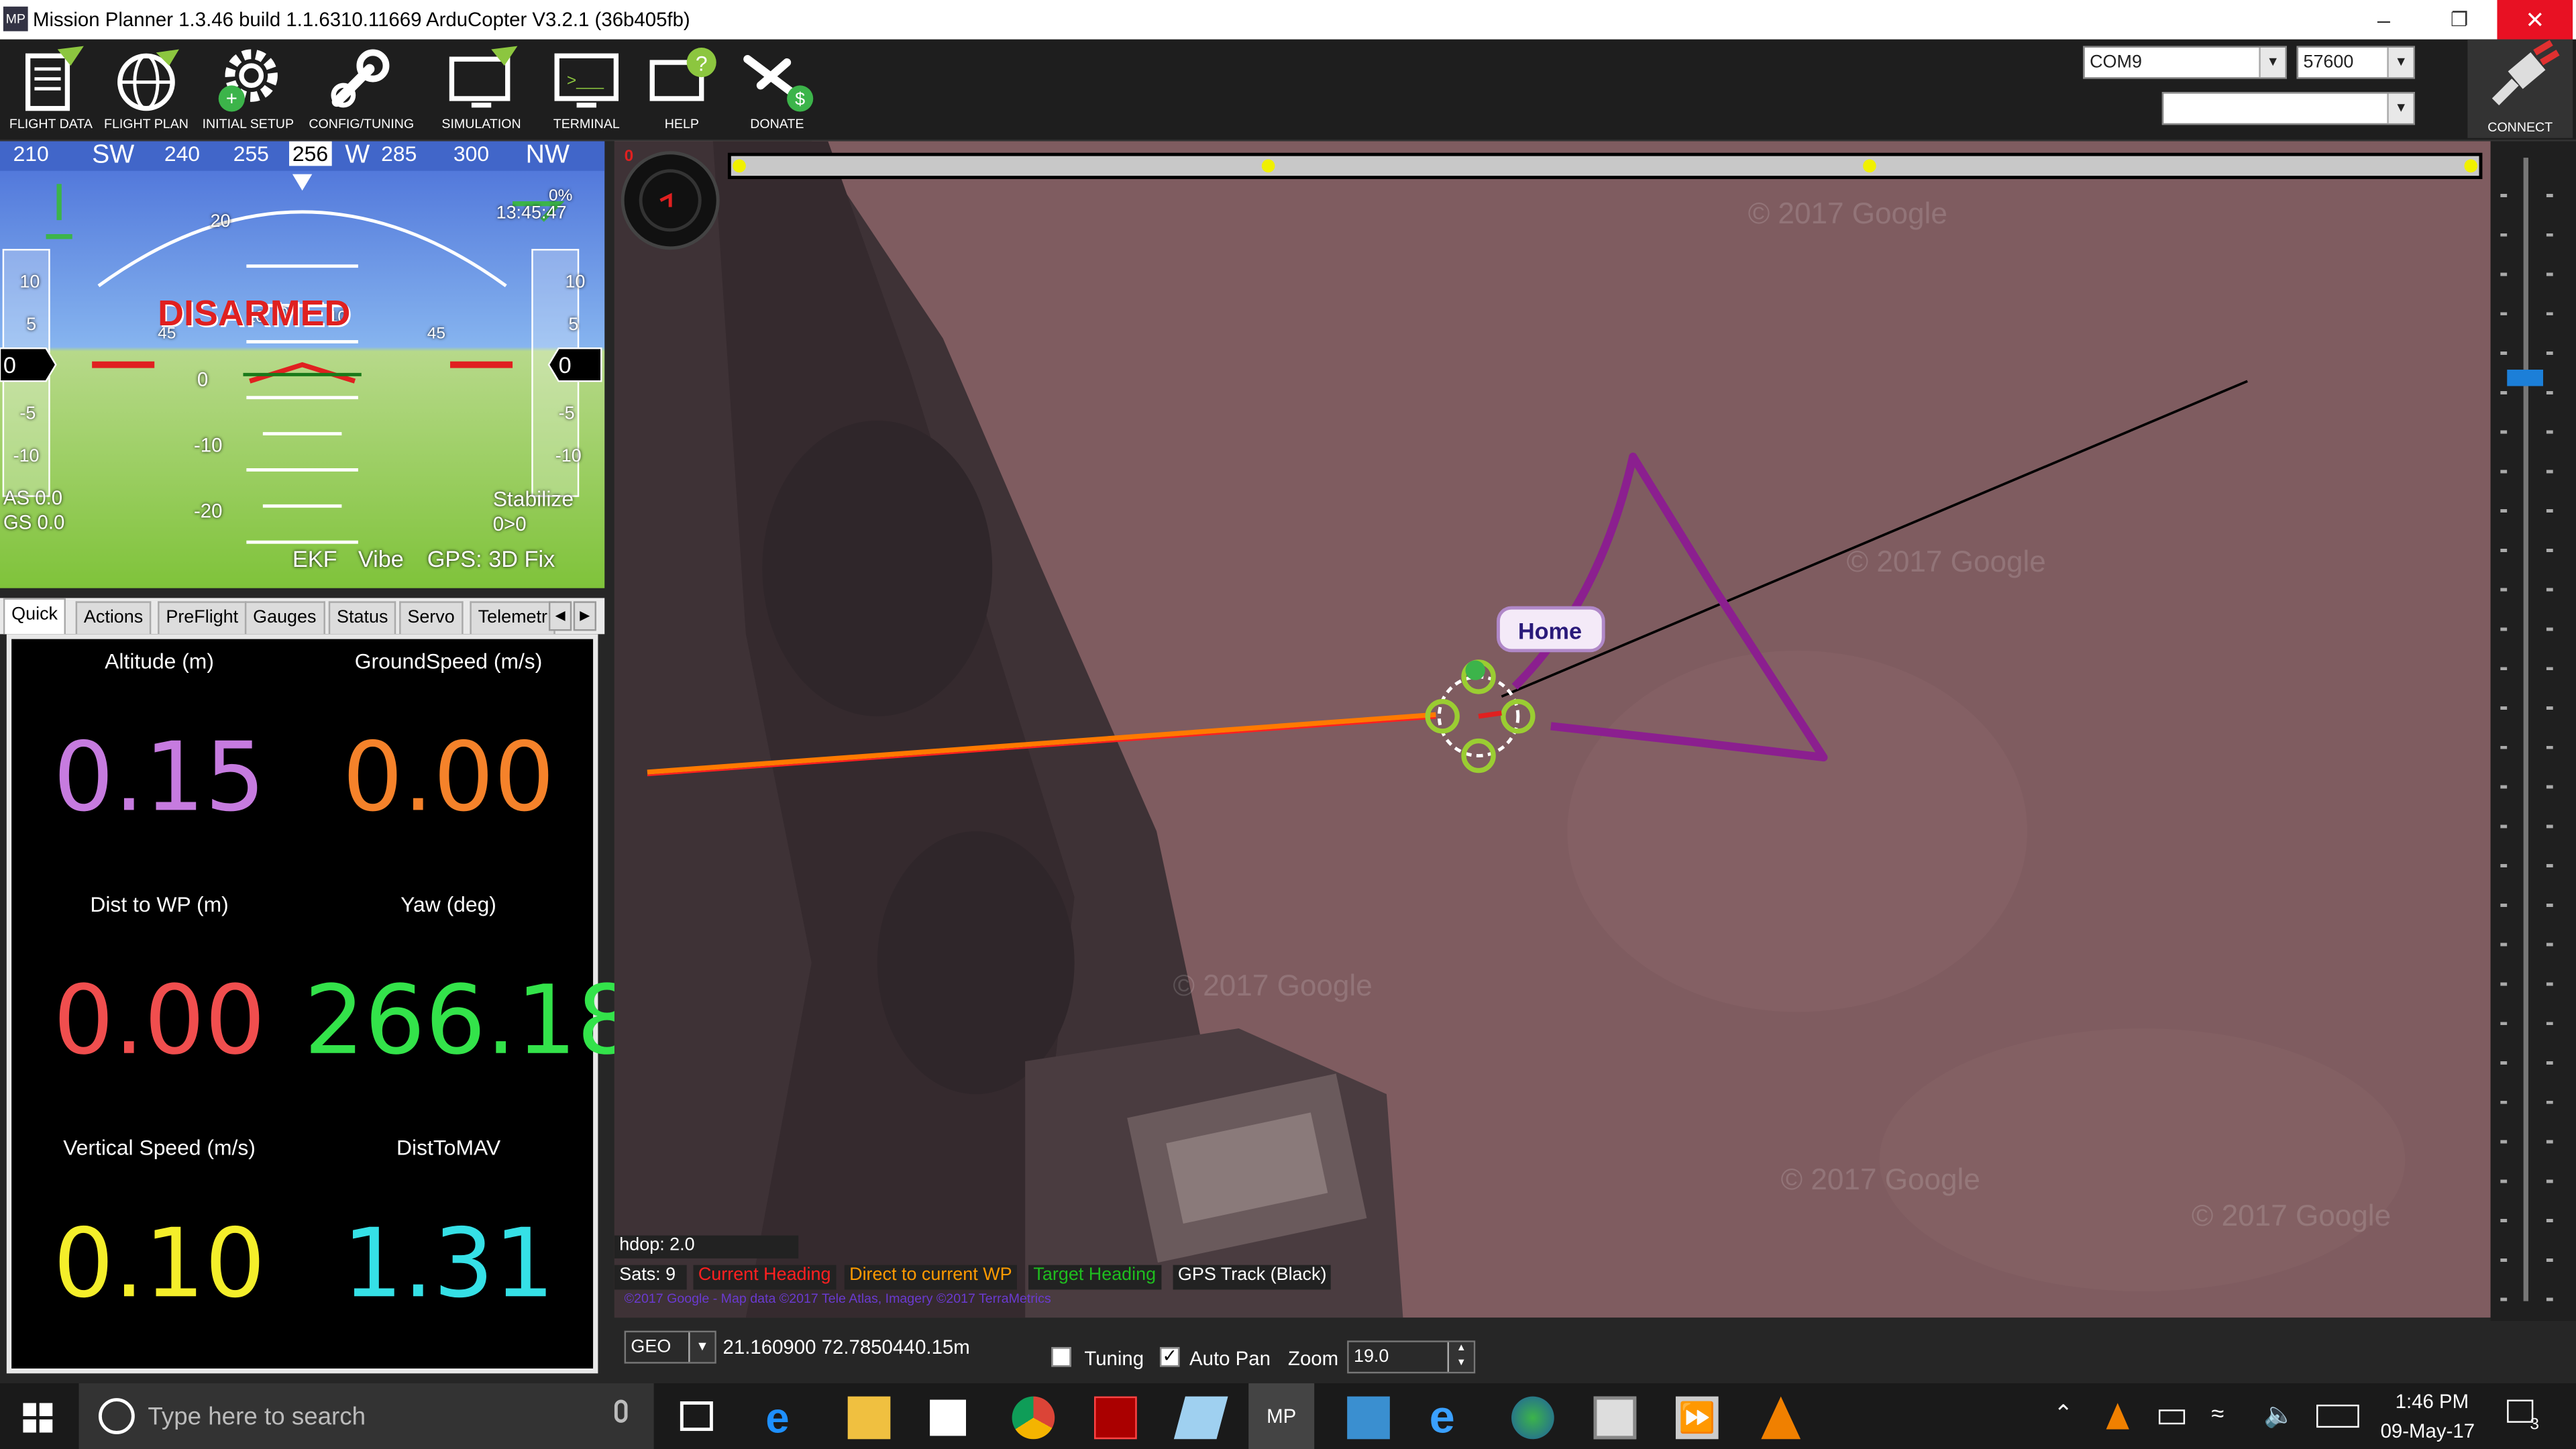 The image size is (2576, 1449). Describe the element at coordinates (2525, 378) in the screenshot. I see `altitude-slider-thumb` at that location.